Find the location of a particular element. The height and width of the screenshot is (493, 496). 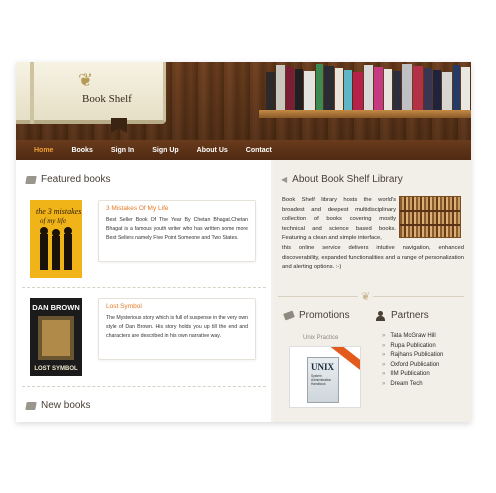

partner-item: Rajhans Publication is located at coordinates (412, 356).